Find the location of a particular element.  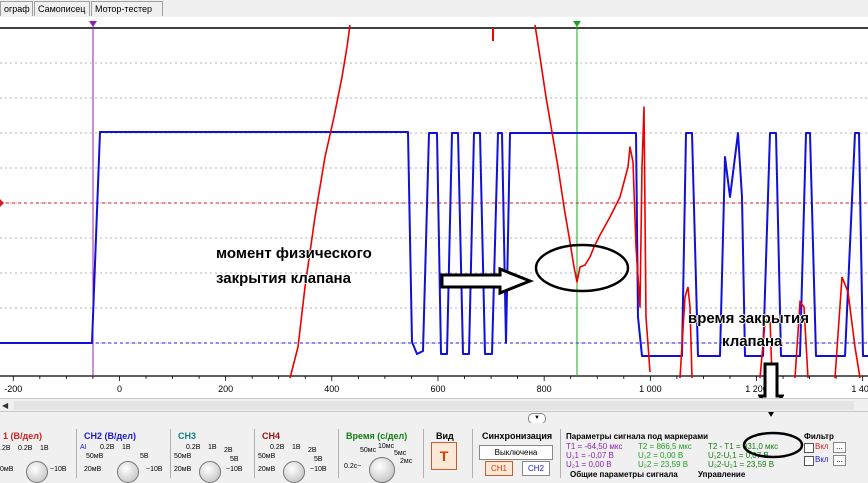

ch1-title: 1 (В/дел) is located at coordinates (22, 436).